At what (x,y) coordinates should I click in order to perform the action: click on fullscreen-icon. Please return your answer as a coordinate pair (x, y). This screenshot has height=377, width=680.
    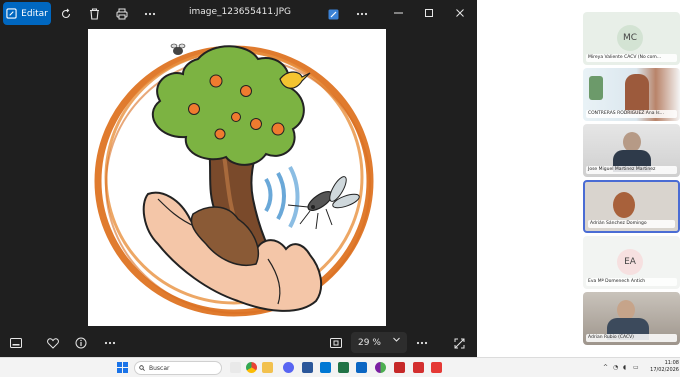
    Looking at the image, I should click on (459, 343).